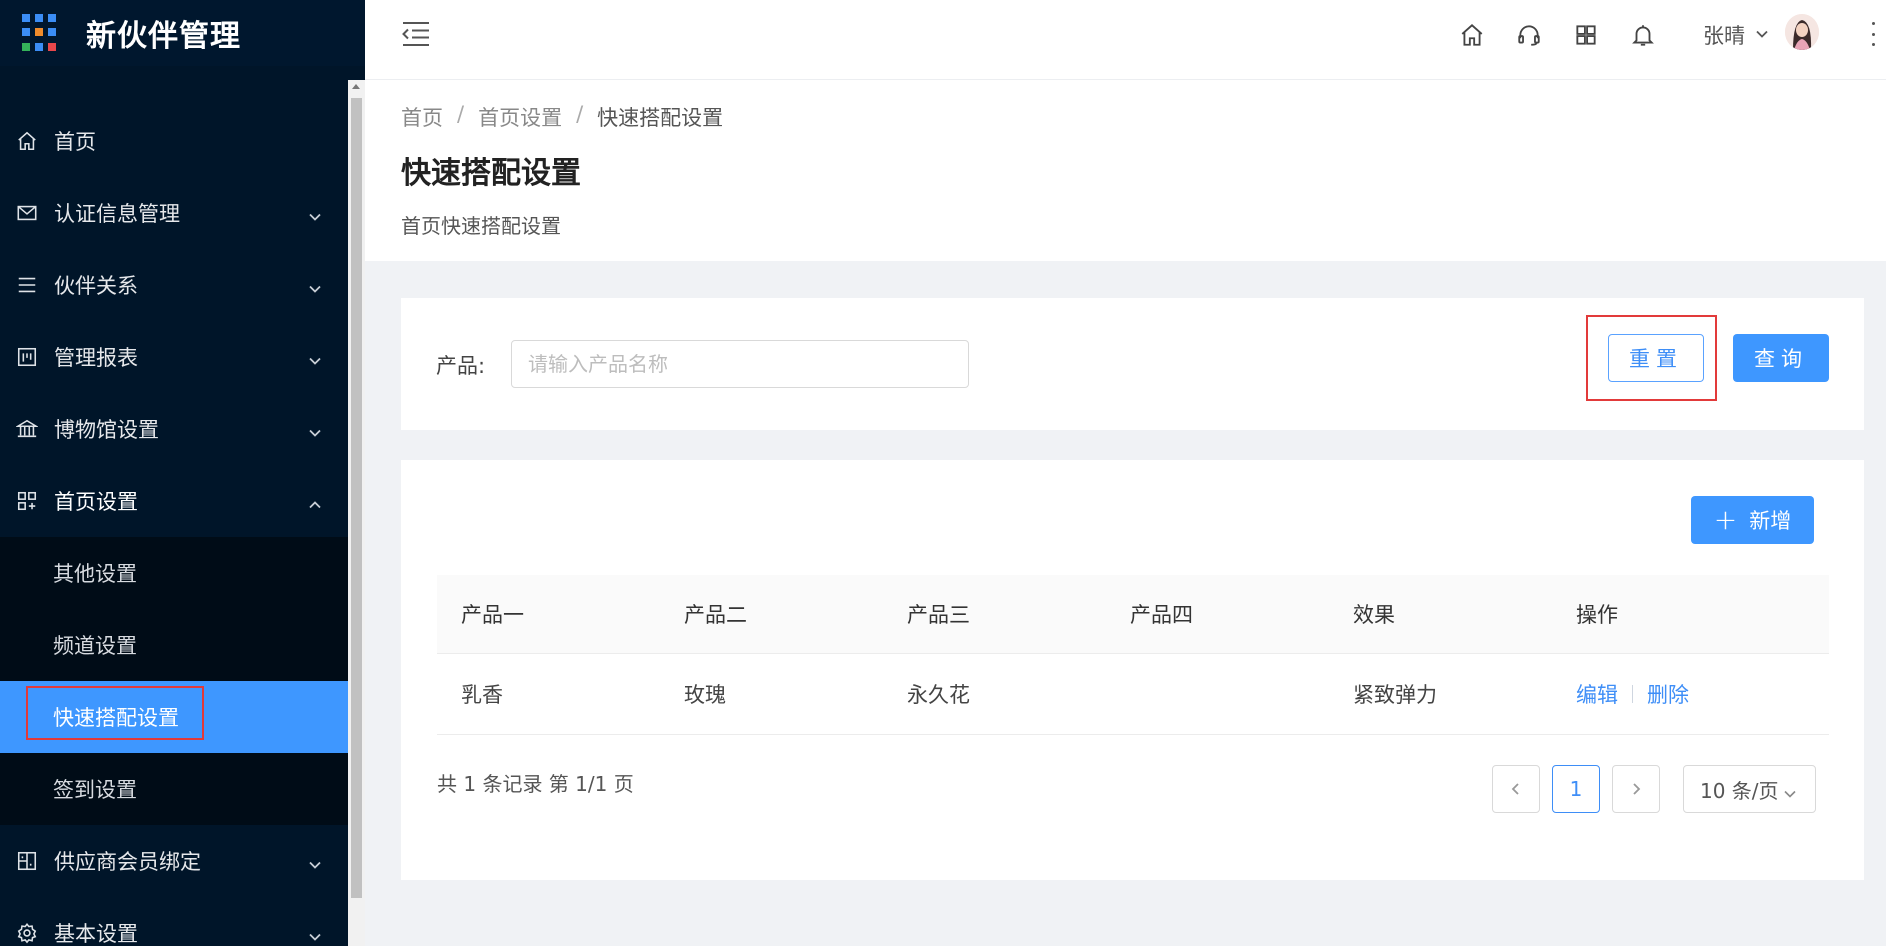 This screenshot has height=946, width=1886. Describe the element at coordinates (163, 36) in the screenshot. I see `app-title: 新伙伴管理` at that location.